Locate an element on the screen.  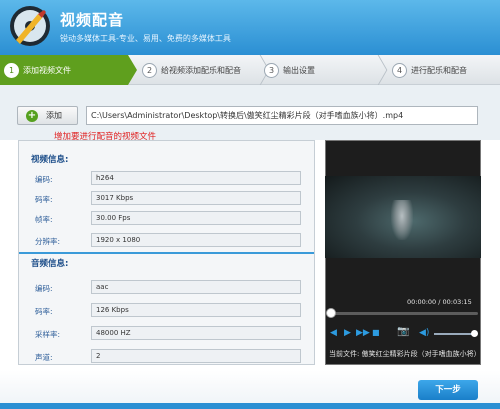
audio-codec-value: aac is located at coordinates (196, 287).